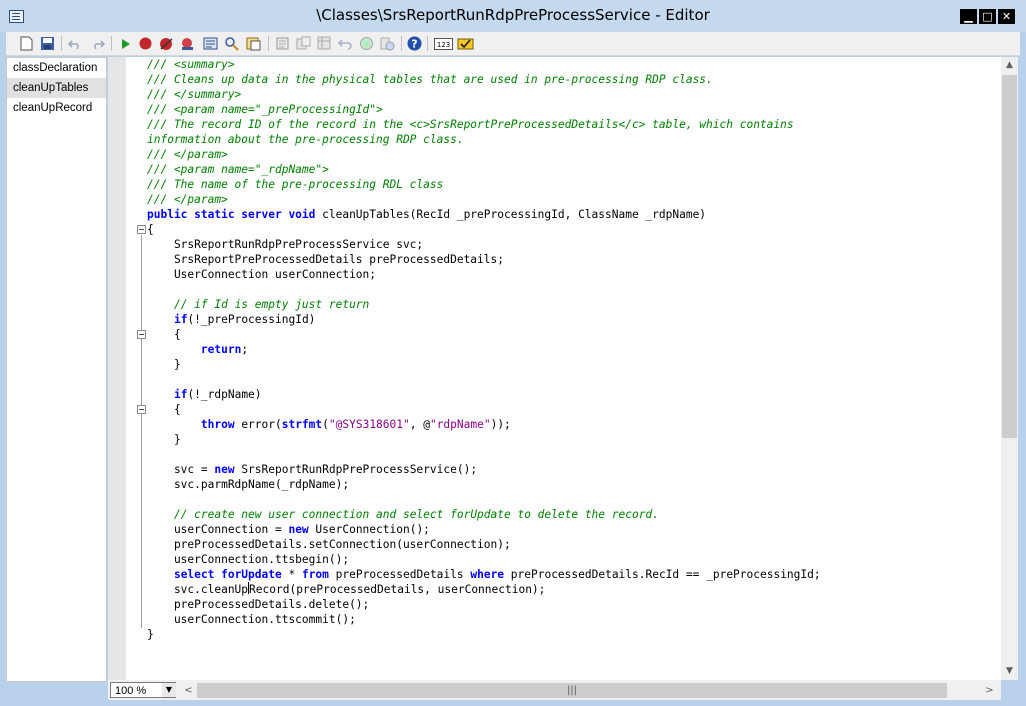 This screenshot has width=1026, height=706. What do you see at coordinates (253, 43) in the screenshot?
I see `lookup-icon` at bounding box center [253, 43].